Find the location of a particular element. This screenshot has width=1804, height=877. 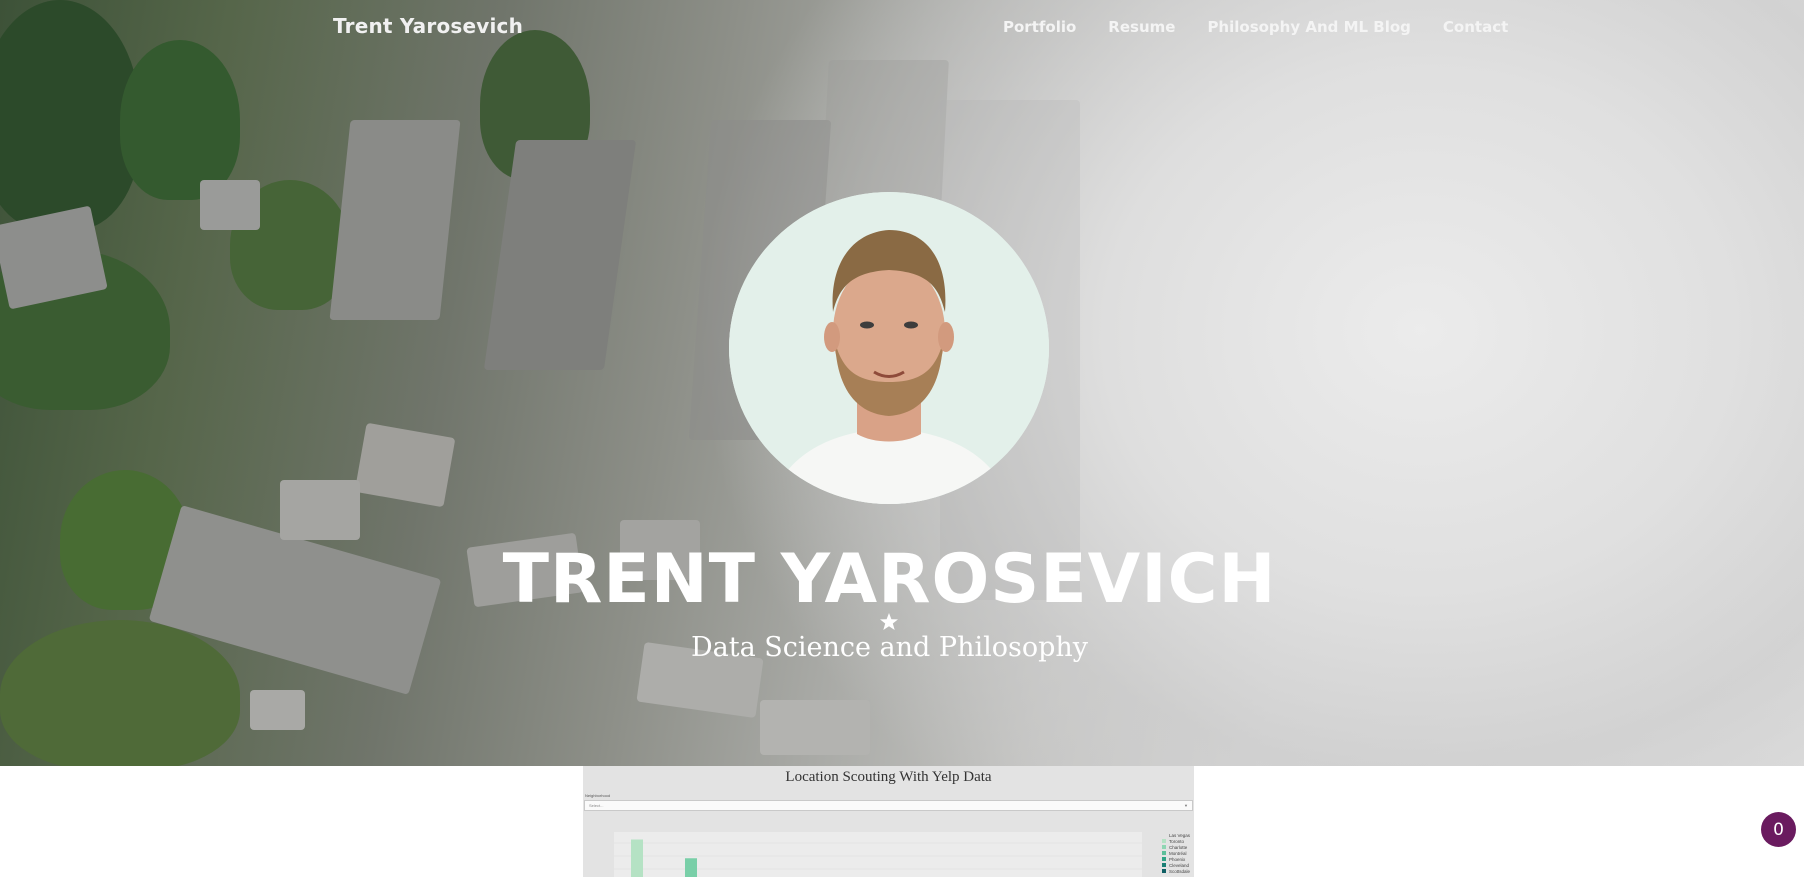

chevron-down-icon: ▼ is located at coordinates (1186, 805).